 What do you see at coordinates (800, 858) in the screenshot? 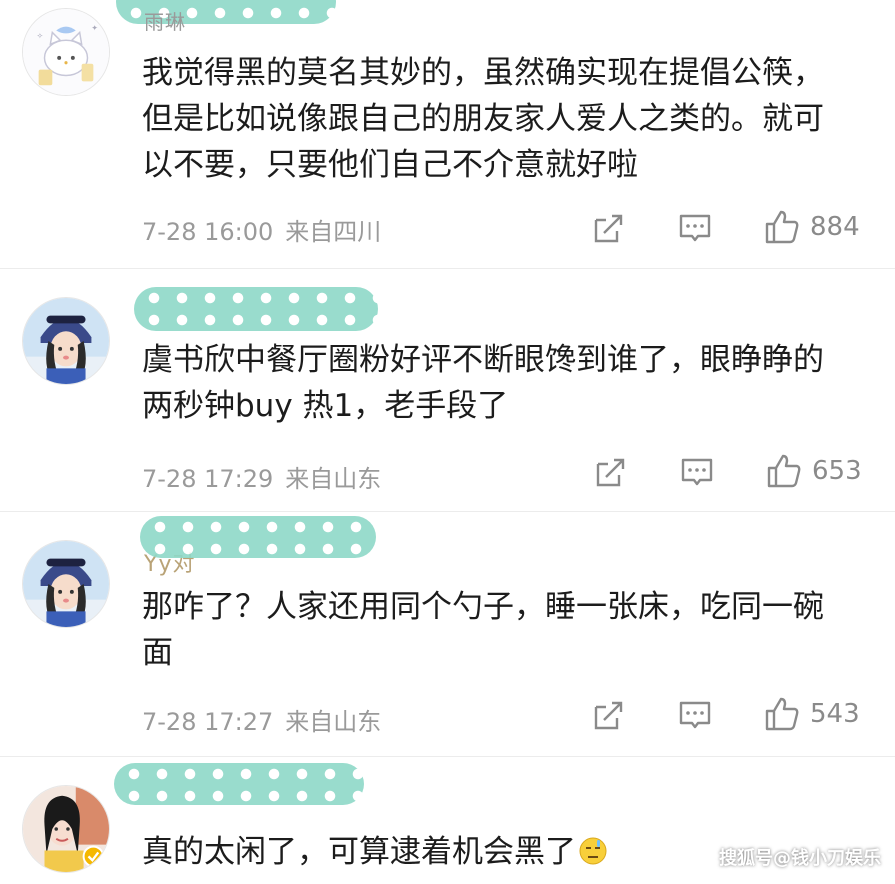
I see `watermark: 搜狐号@钱小刀娱乐` at bounding box center [800, 858].